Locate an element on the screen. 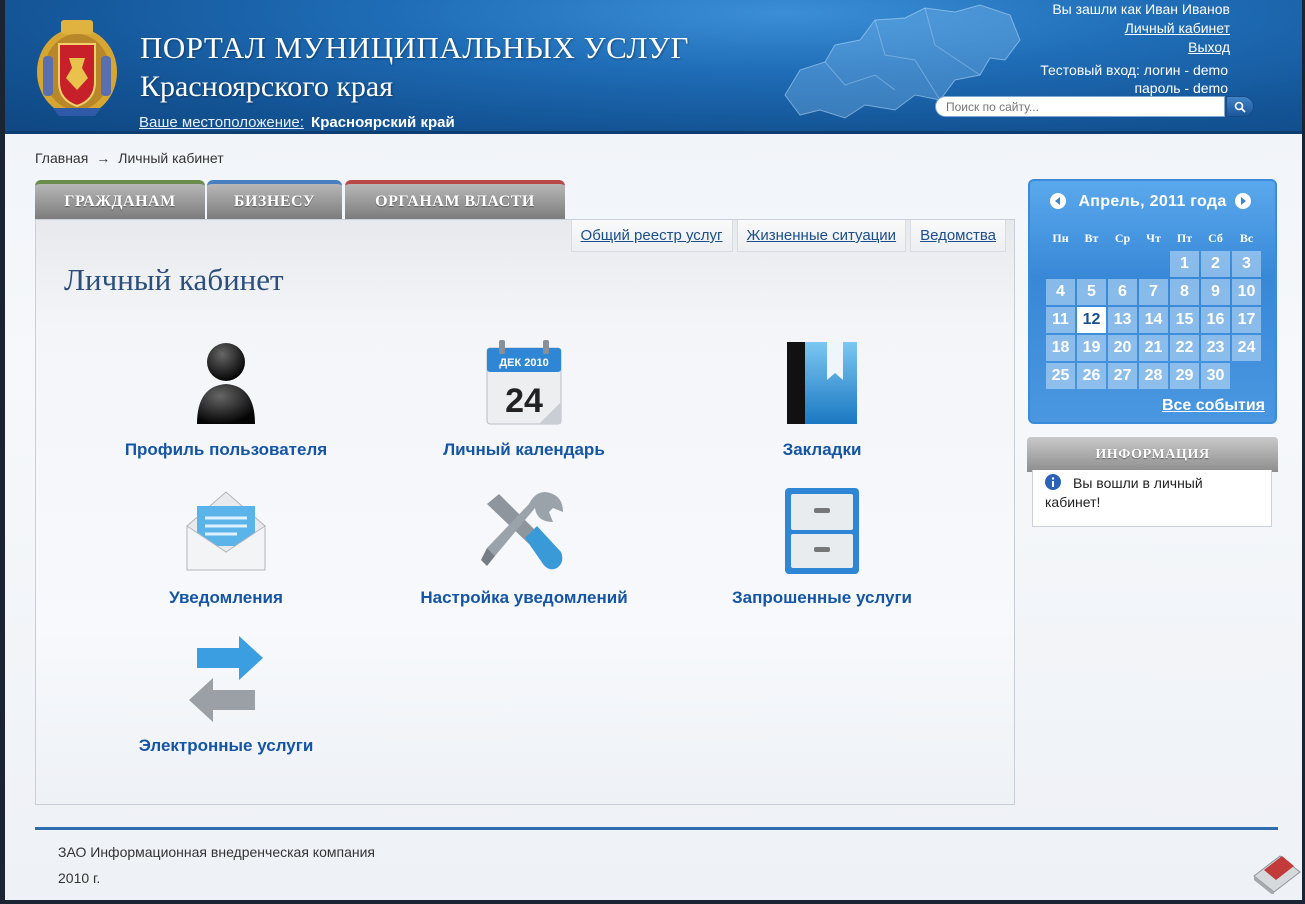 This screenshot has height=904, width=1305. tile-personal-calendar: ДЕК 2010 24 Личный календарь is located at coordinates (524, 399).